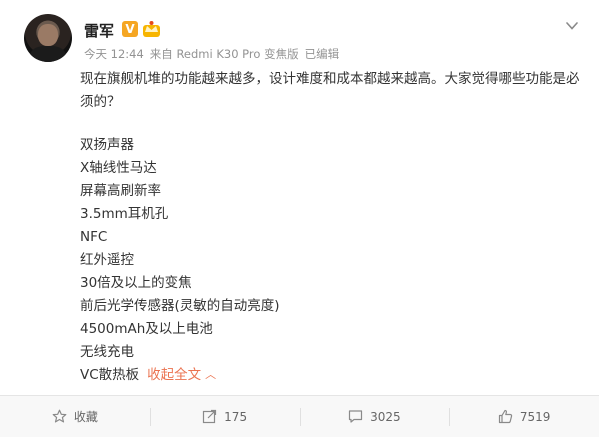  What do you see at coordinates (94, 237) in the screenshot?
I see `list-item: NFC` at bounding box center [94, 237].